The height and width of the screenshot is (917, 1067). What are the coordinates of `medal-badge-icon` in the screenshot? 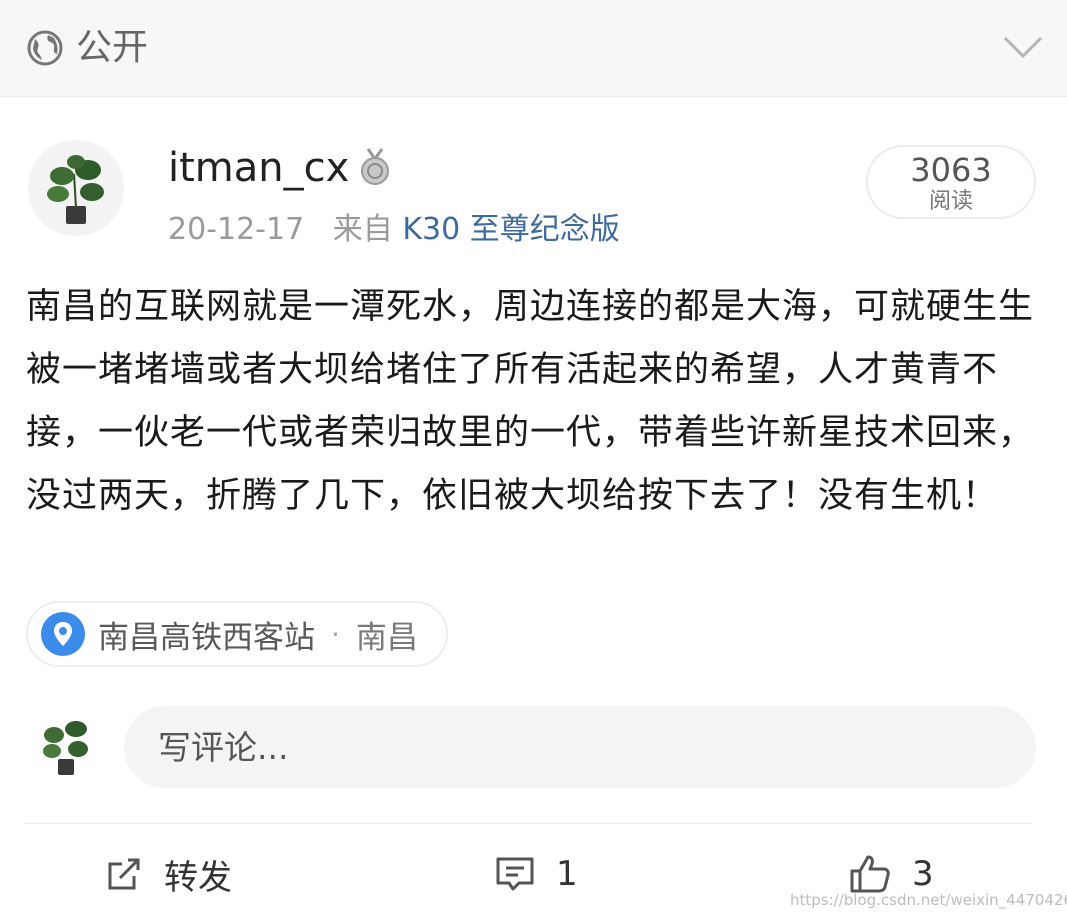 It's located at (375, 166).